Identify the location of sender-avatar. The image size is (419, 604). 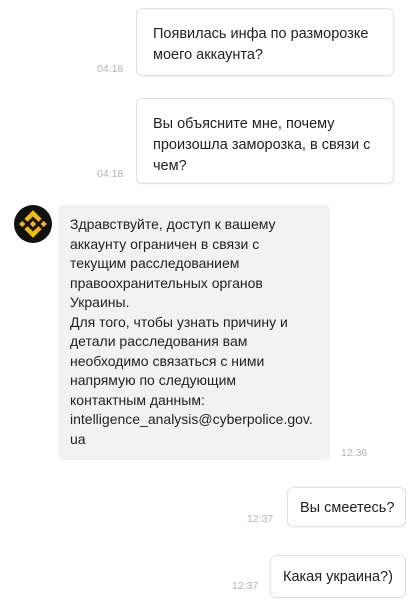
(33, 224).